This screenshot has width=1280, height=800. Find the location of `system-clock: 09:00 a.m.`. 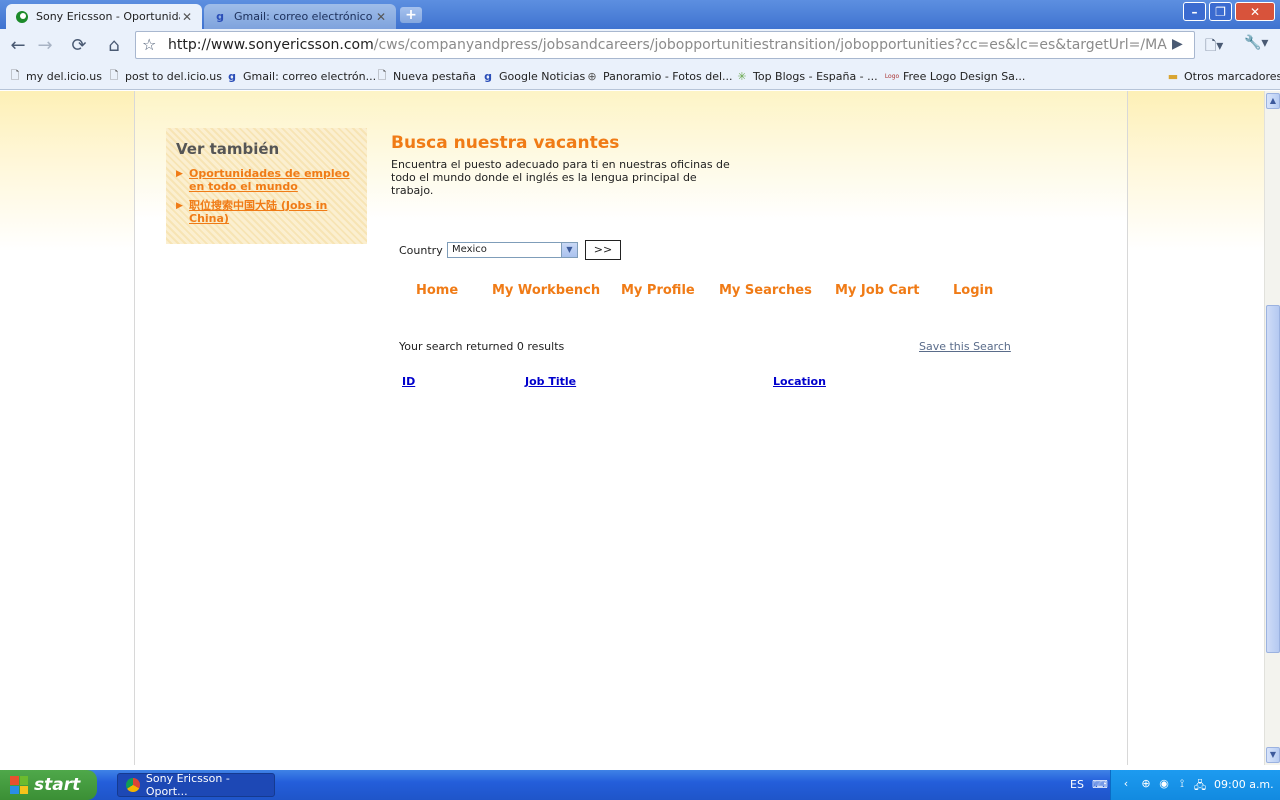

system-clock: 09:00 a.m. is located at coordinates (1244, 784).